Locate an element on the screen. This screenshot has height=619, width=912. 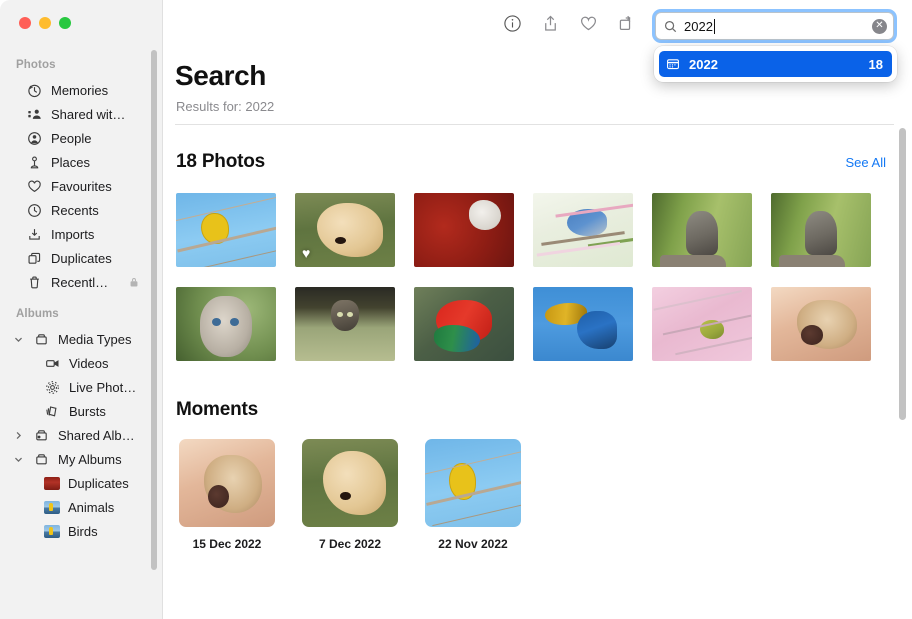
sidebar-item-label: Media Types is located at coordinates (95, 339).